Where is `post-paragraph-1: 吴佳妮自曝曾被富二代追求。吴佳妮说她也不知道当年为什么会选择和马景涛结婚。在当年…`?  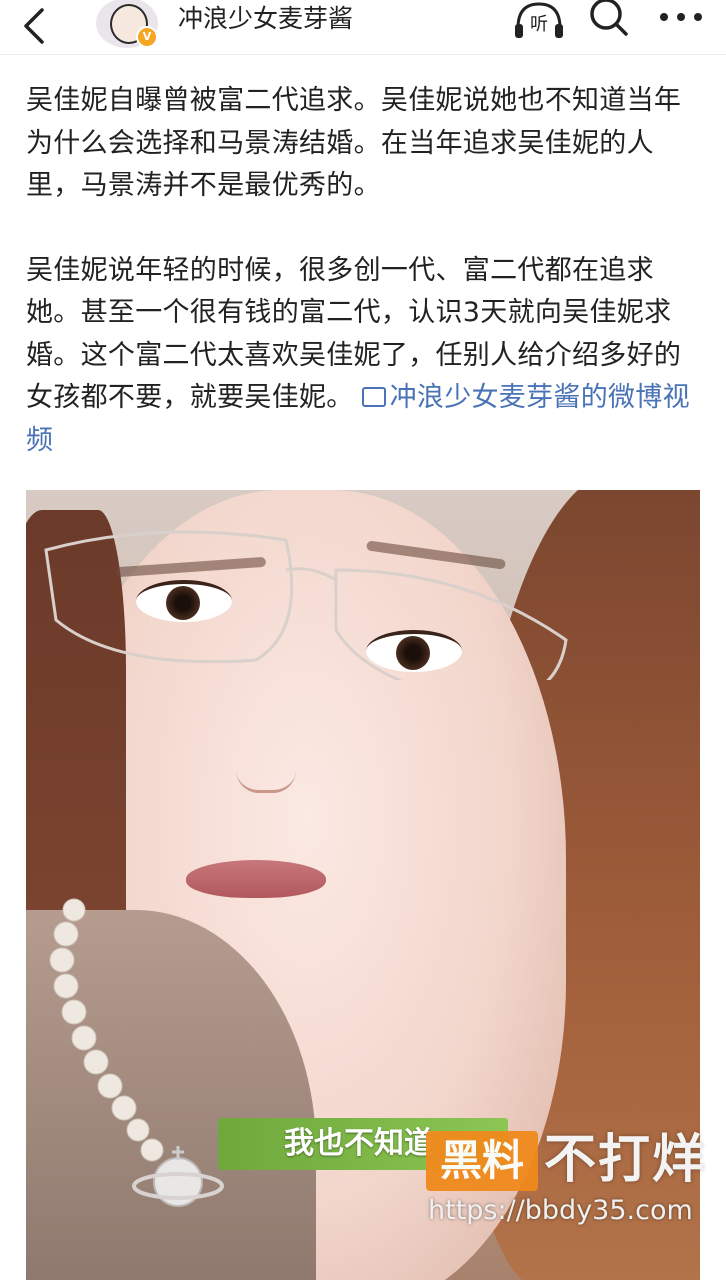
post-paragraph-1: 吴佳妮自曝曾被富二代追求。吴佳妮说她也不知道当年为什么会选择和马景涛结婚。在当年… is located at coordinates (354, 143).